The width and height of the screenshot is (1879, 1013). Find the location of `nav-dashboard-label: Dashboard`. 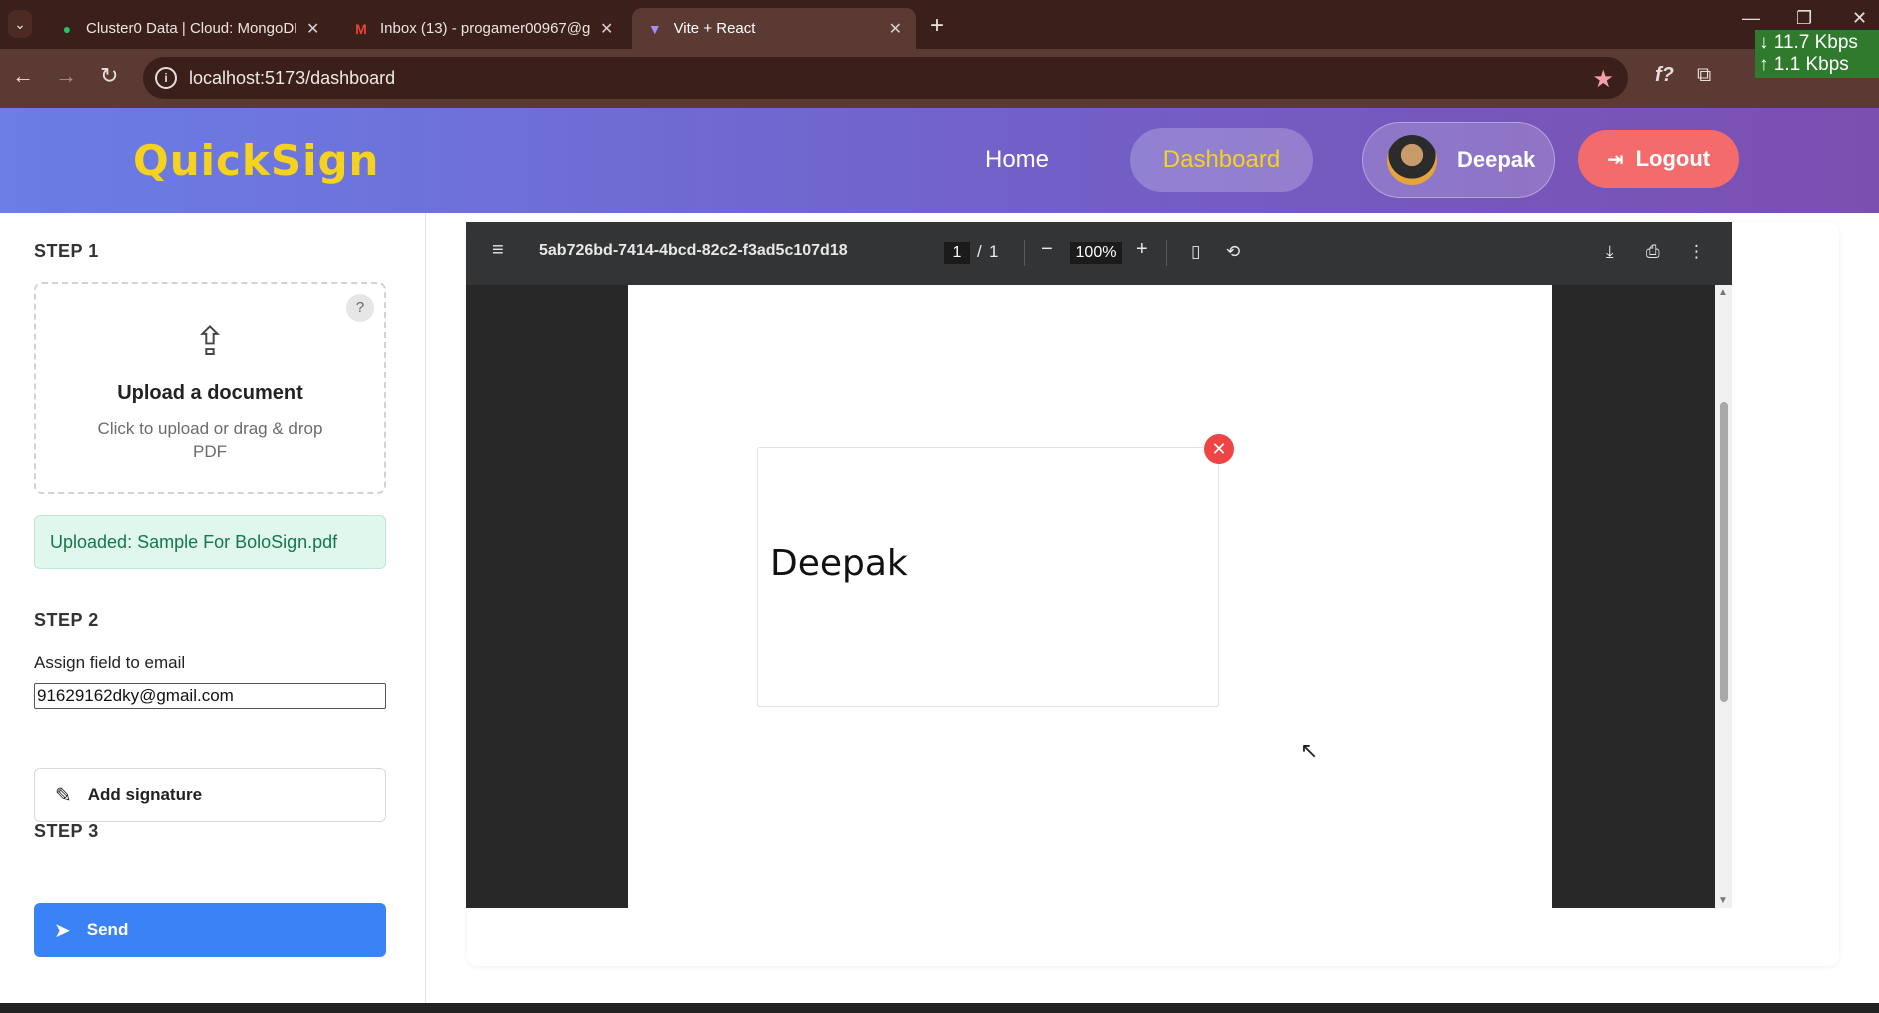

nav-dashboard-label: Dashboard is located at coordinates (1221, 159).